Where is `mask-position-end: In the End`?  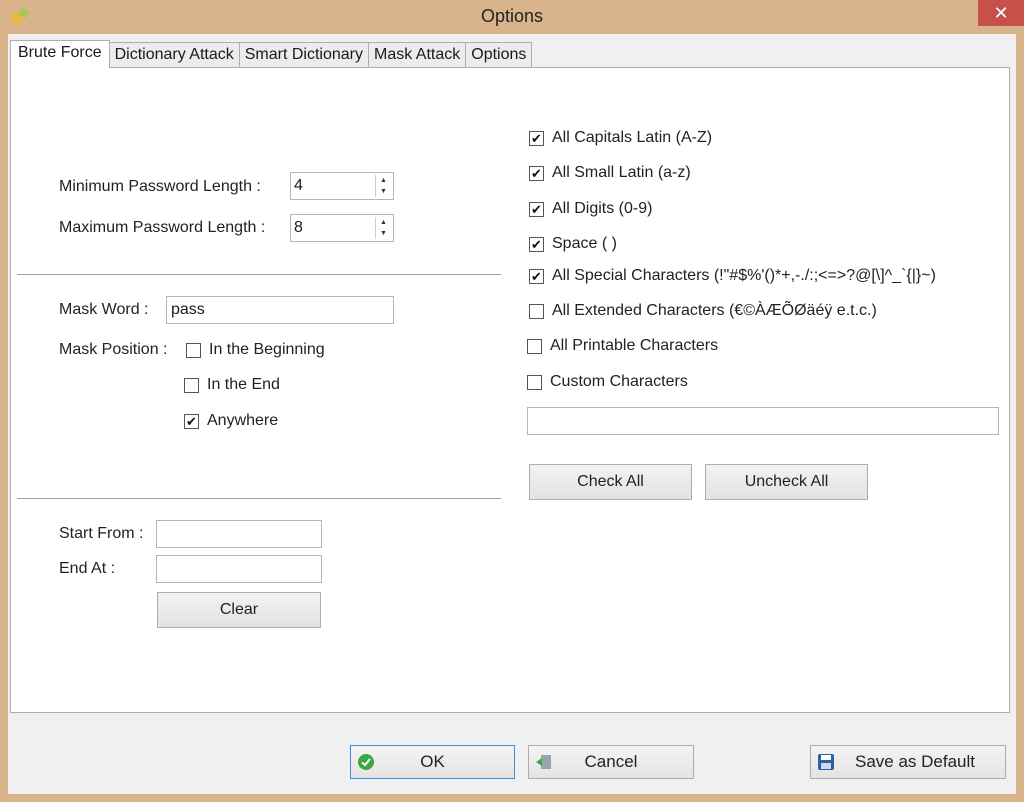
mask-position-end: In the End is located at coordinates (232, 385).